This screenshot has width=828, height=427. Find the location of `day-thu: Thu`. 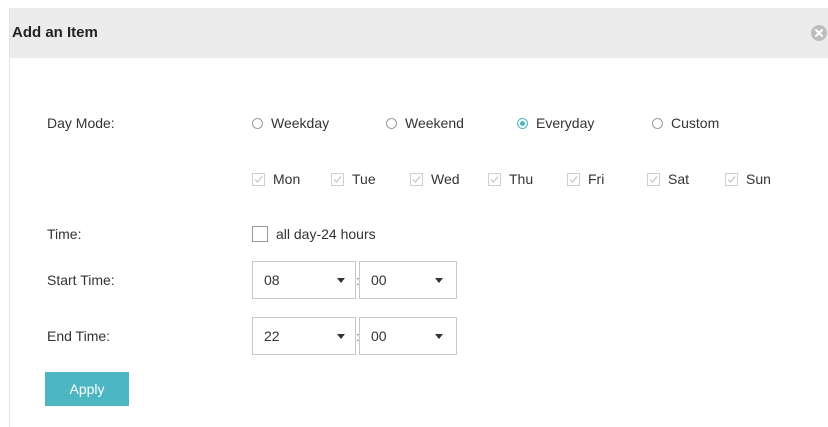

day-thu: Thu is located at coordinates (510, 179).